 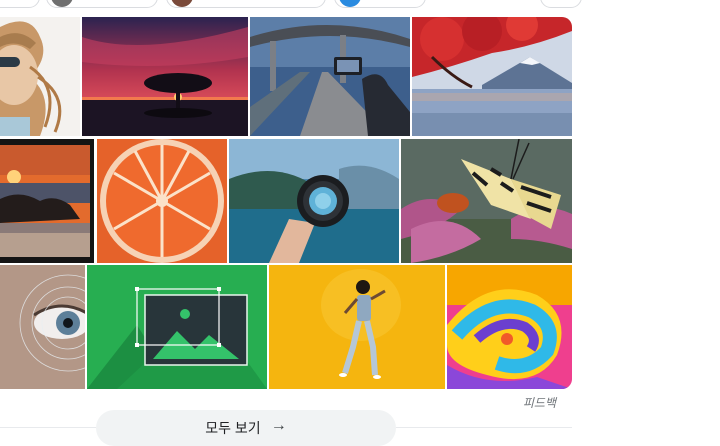 I want to click on camera-lens-icon, so click(x=314, y=201).